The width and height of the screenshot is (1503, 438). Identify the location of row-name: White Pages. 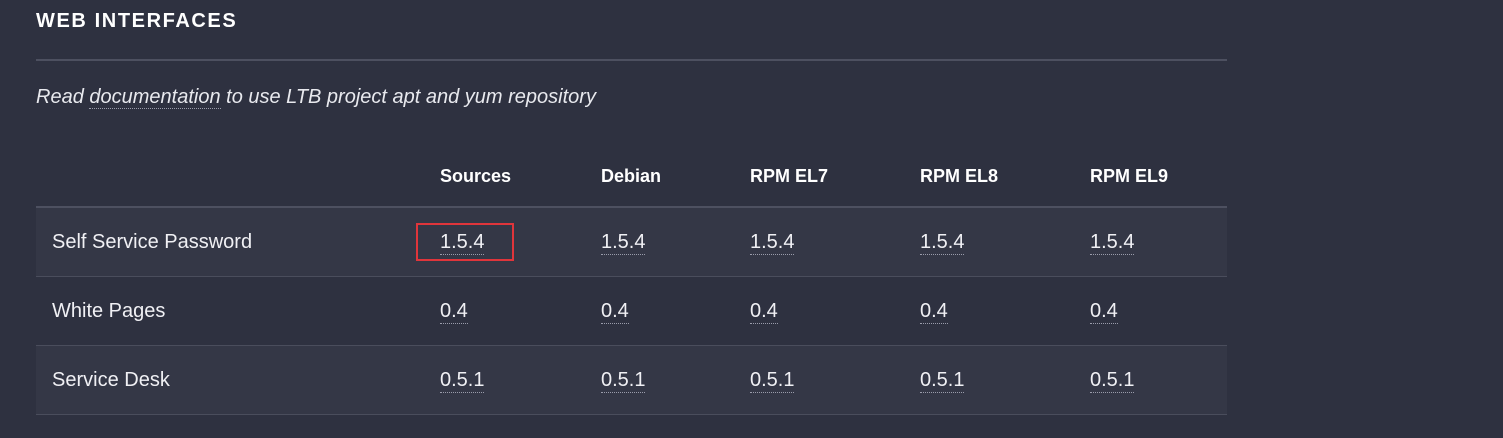
(238, 311).